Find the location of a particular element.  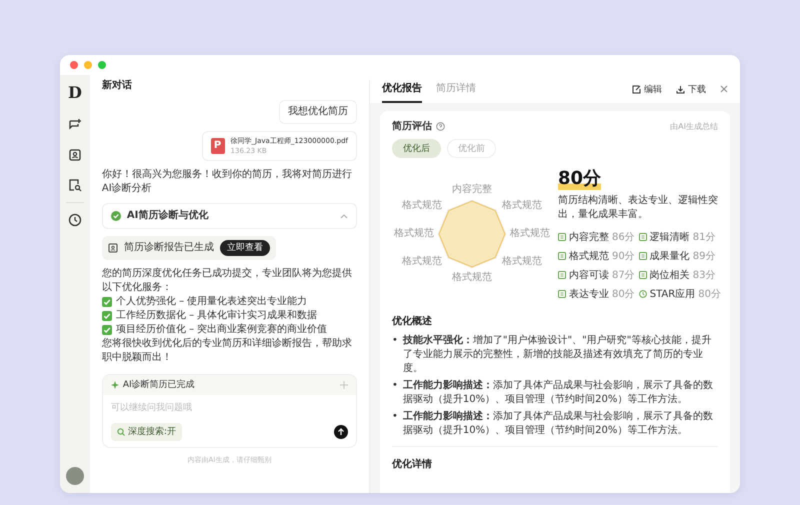

edit-button: 编辑 is located at coordinates (647, 89).